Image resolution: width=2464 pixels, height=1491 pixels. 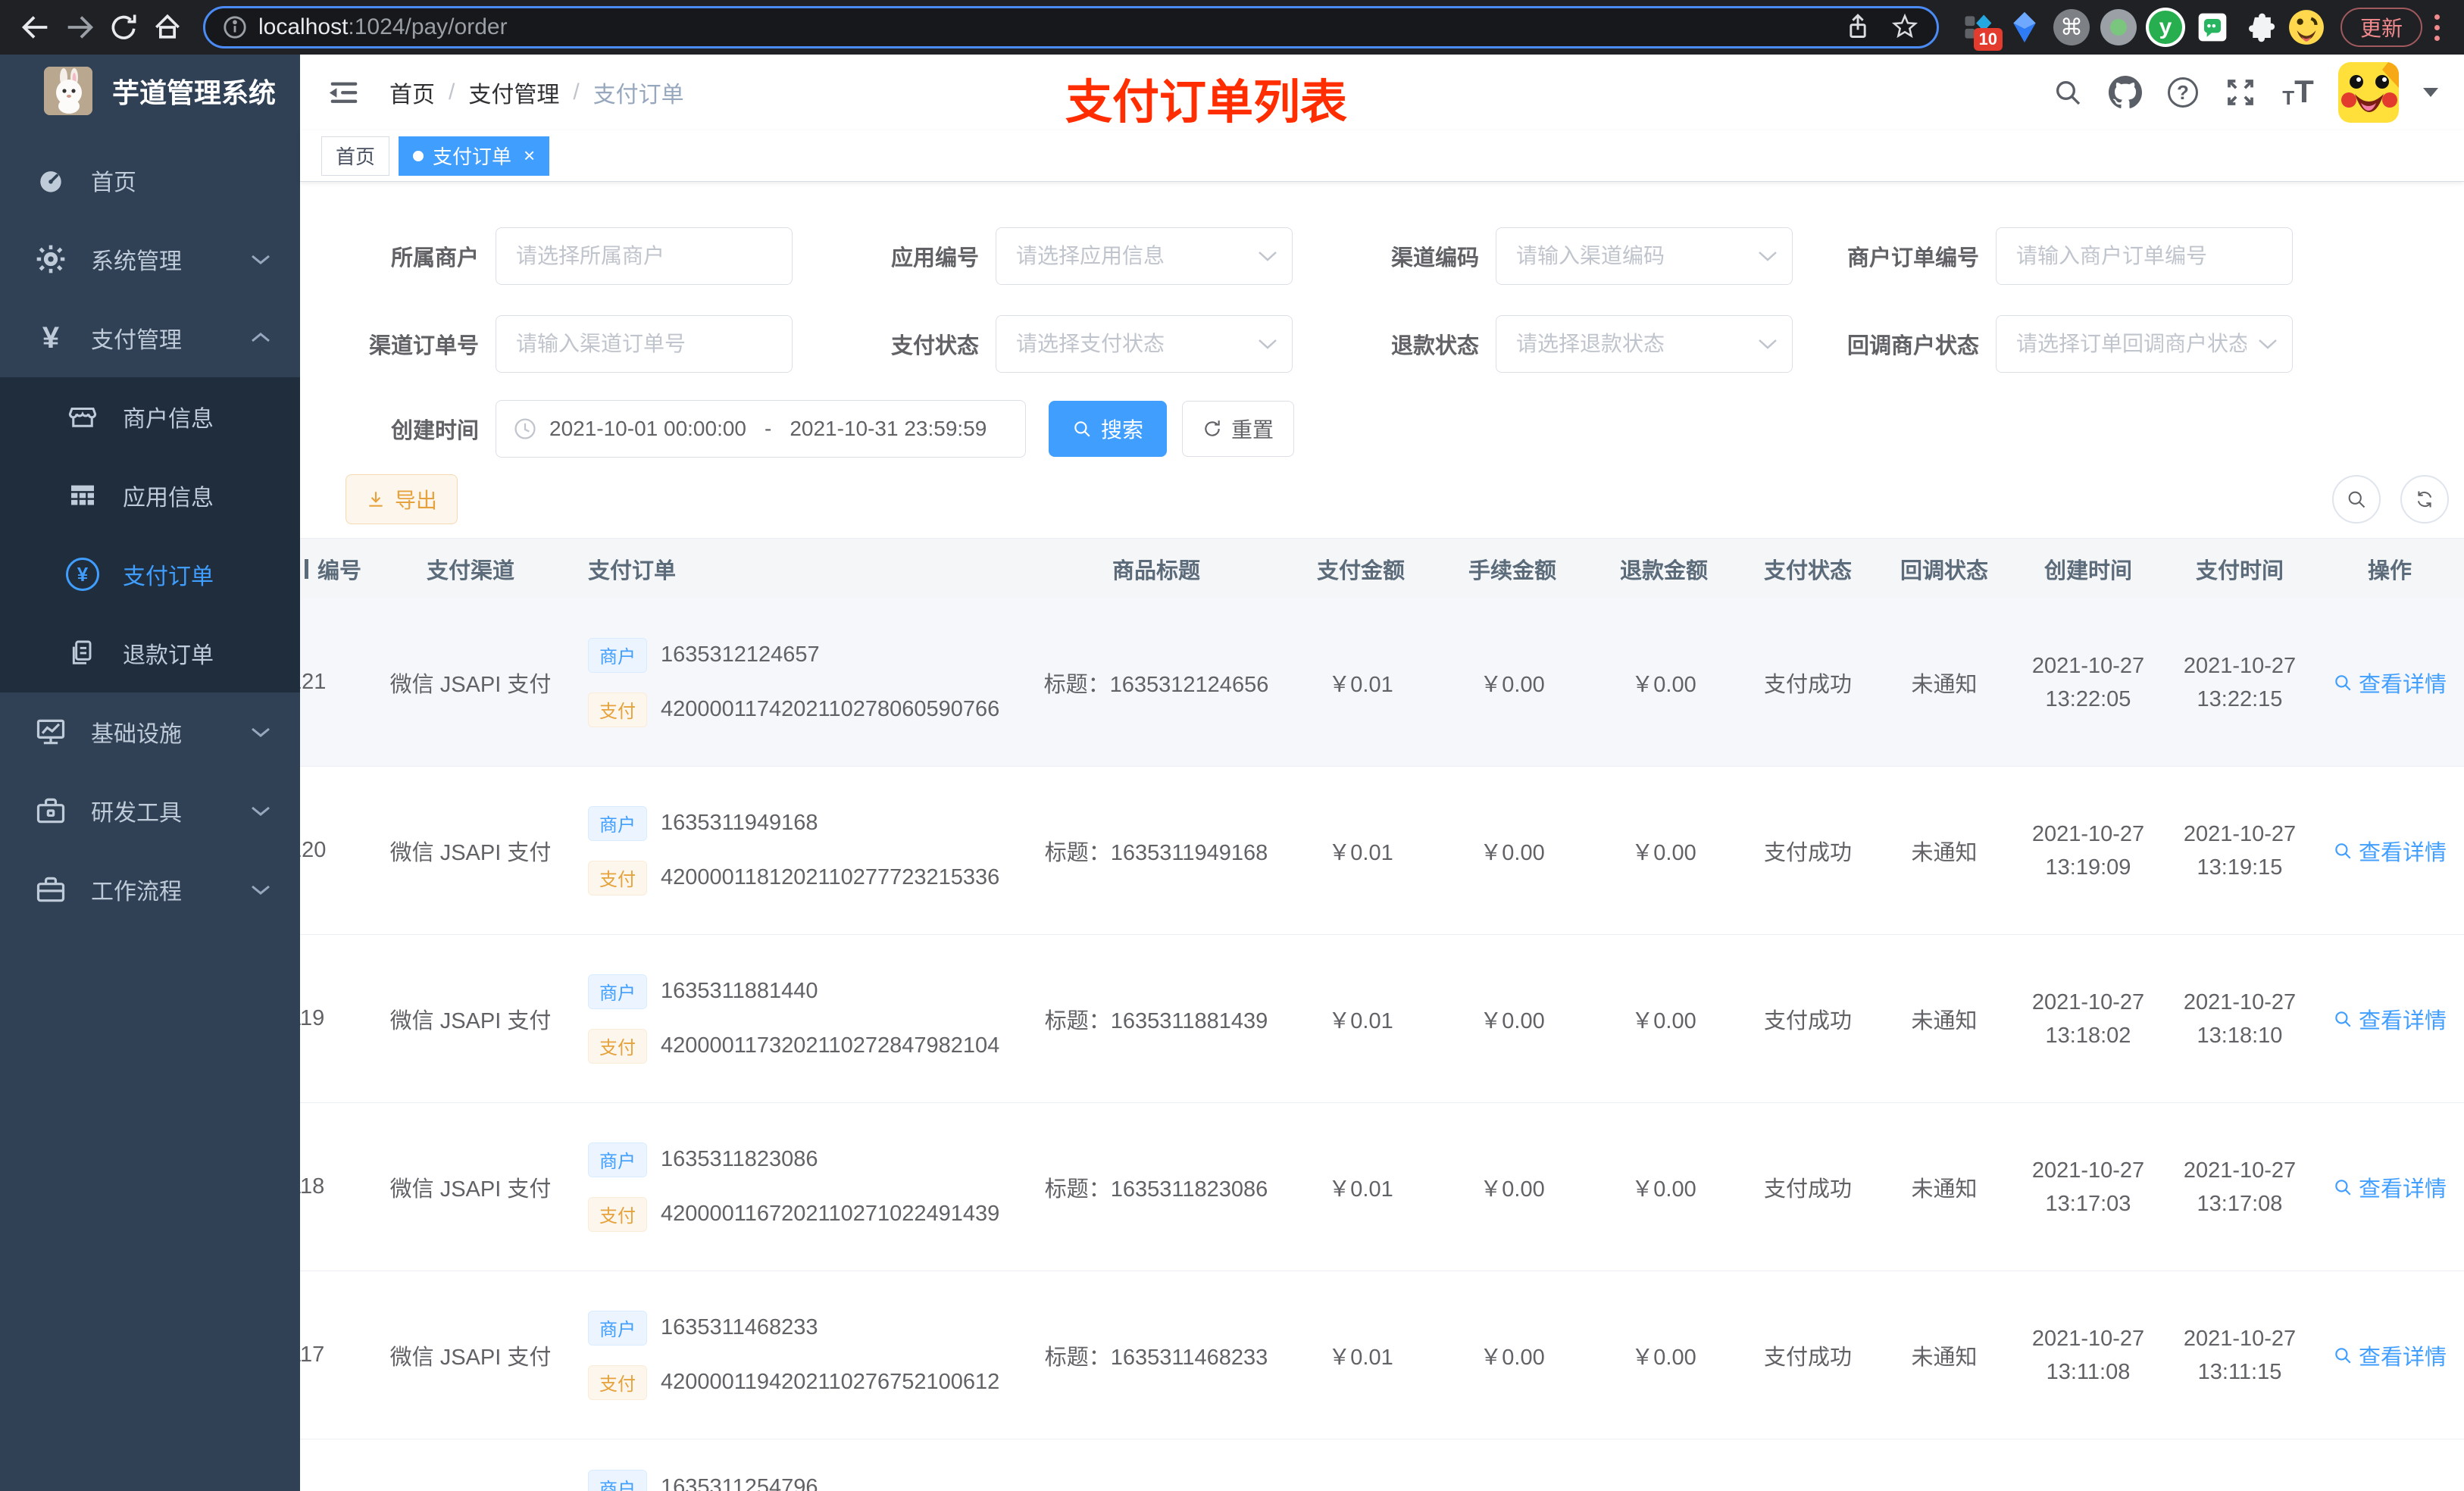 What do you see at coordinates (2298, 91) in the screenshot?
I see `font-size-icon: TT` at bounding box center [2298, 91].